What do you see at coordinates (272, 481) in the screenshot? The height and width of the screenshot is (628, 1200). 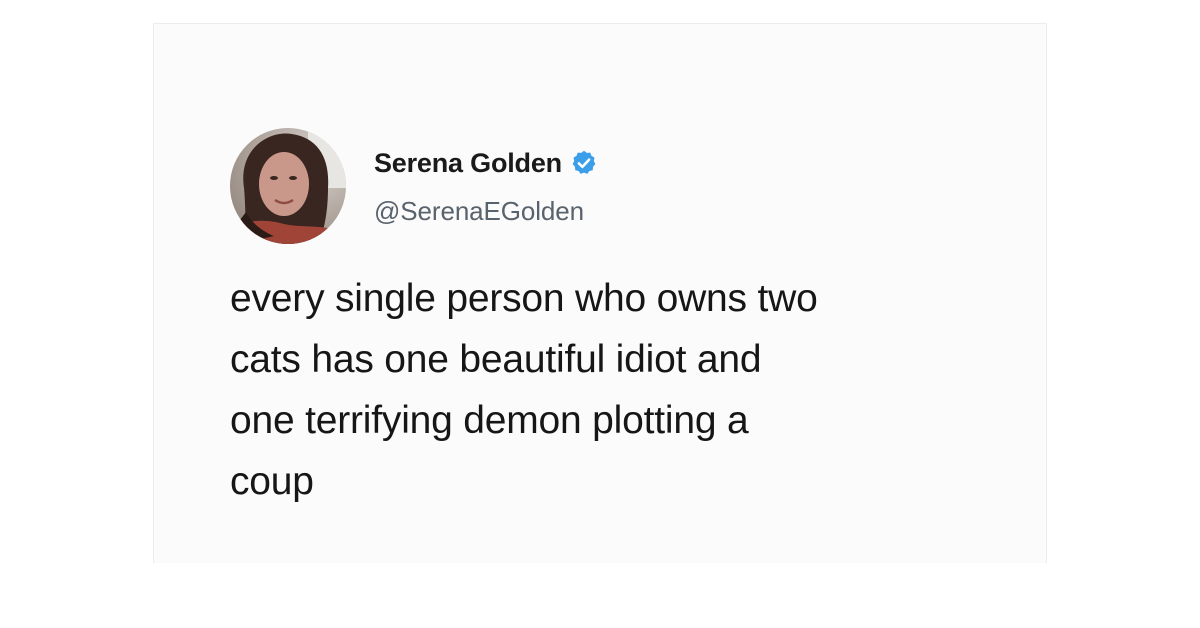 I see `tweet-text-line: coup` at bounding box center [272, 481].